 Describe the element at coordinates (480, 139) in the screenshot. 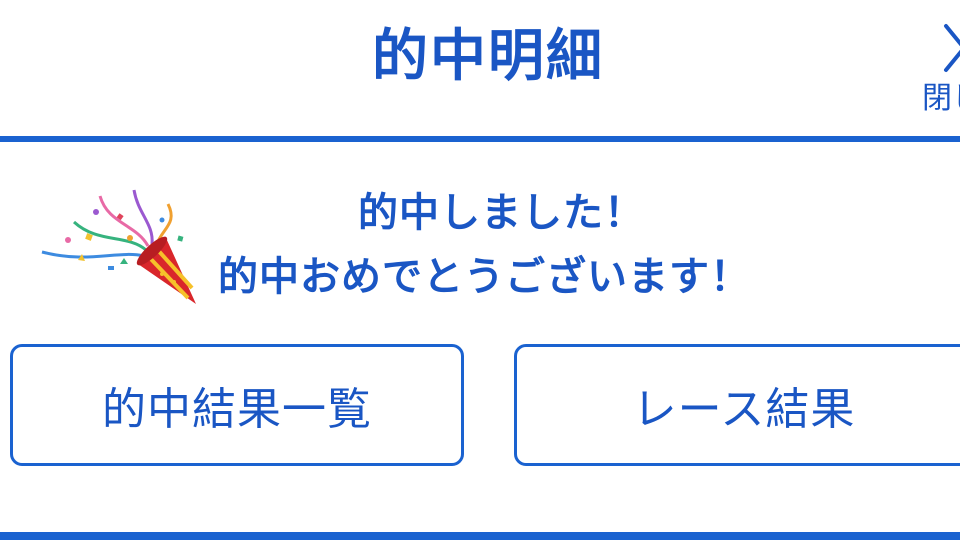

I see `header-divider` at that location.